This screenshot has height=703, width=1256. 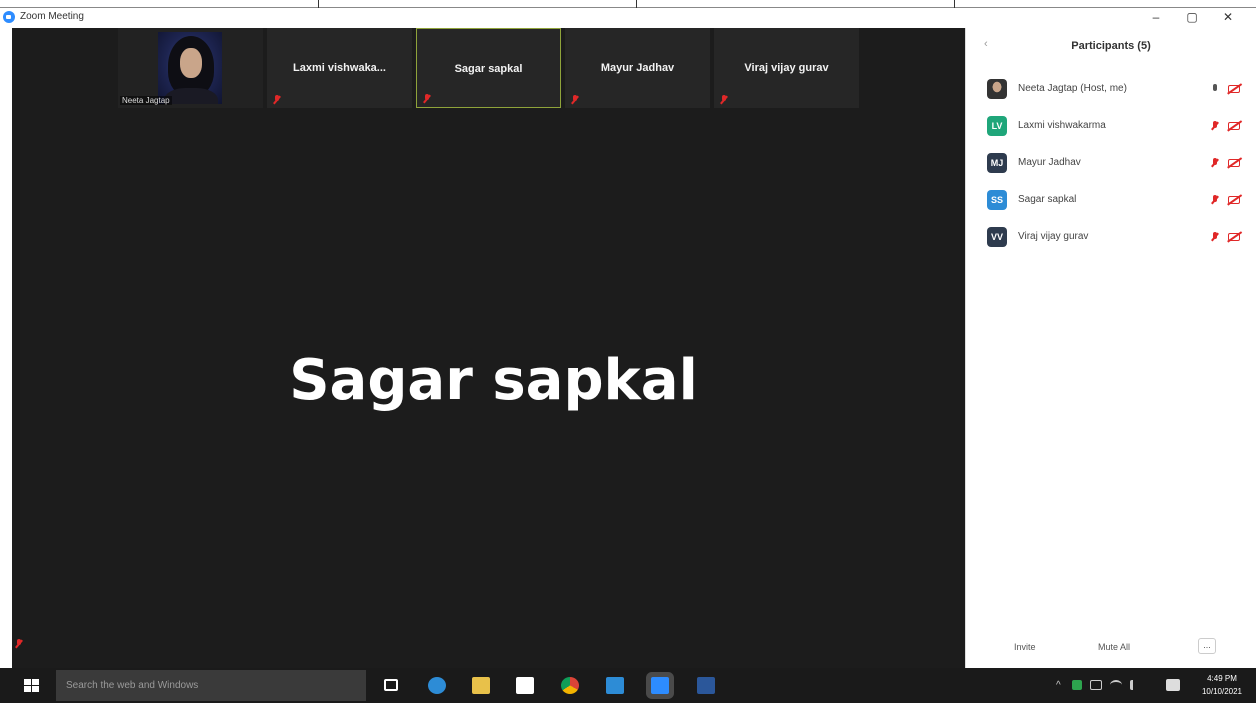 I want to click on store-icon, so click(x=525, y=685).